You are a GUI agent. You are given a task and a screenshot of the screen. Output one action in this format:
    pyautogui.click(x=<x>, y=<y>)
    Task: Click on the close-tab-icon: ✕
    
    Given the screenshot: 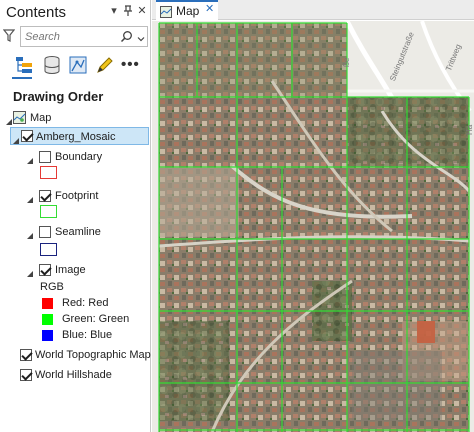 What is the action you would take?
    pyautogui.click(x=210, y=9)
    